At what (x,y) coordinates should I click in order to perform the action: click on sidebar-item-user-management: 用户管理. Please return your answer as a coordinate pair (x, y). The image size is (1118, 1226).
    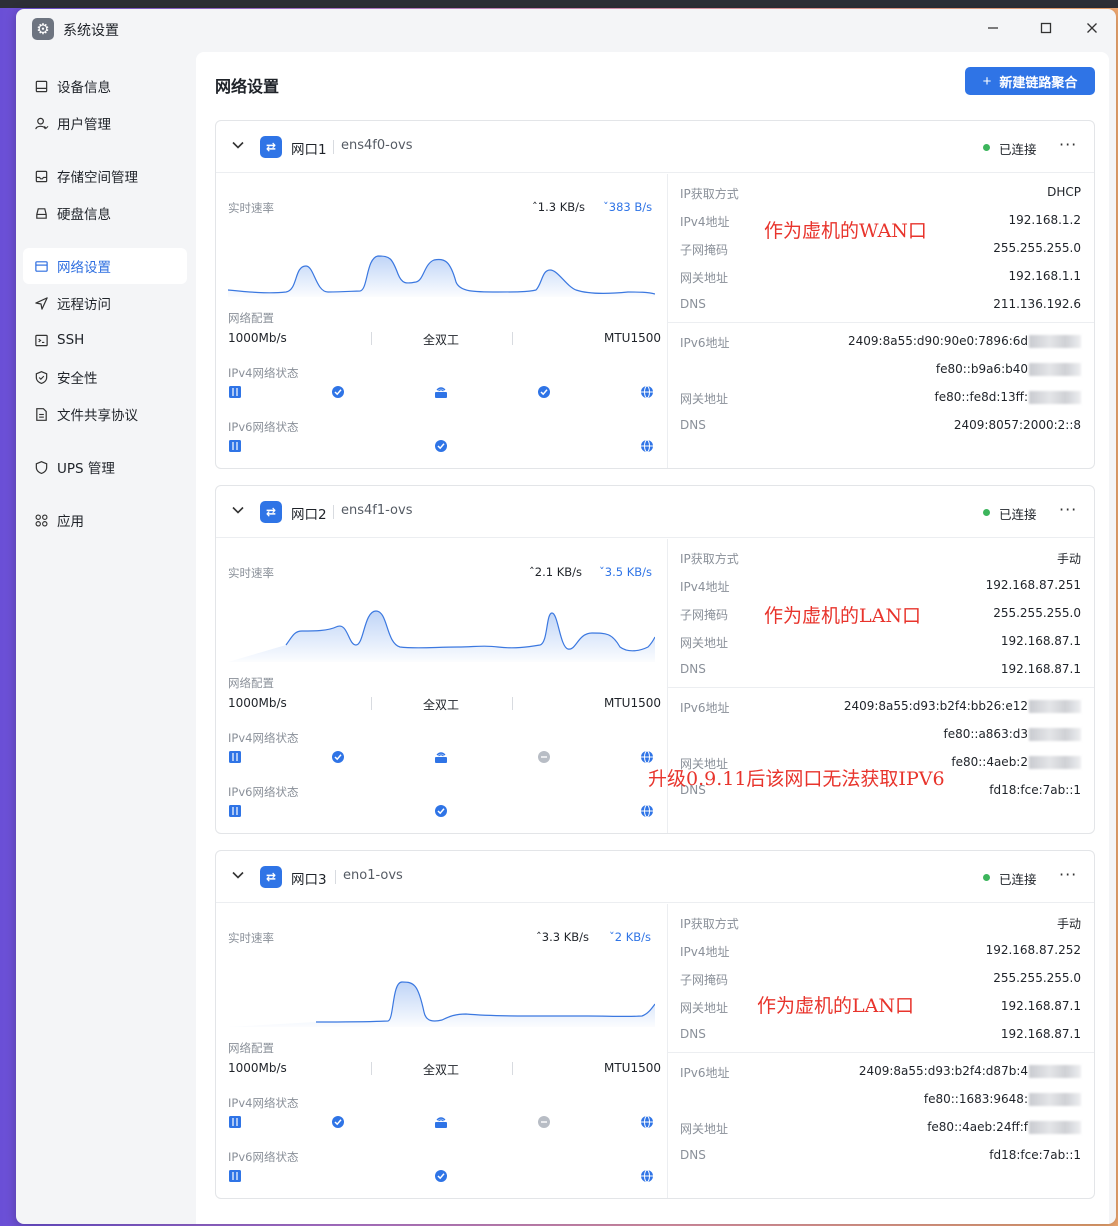
    Looking at the image, I should click on (105, 123).